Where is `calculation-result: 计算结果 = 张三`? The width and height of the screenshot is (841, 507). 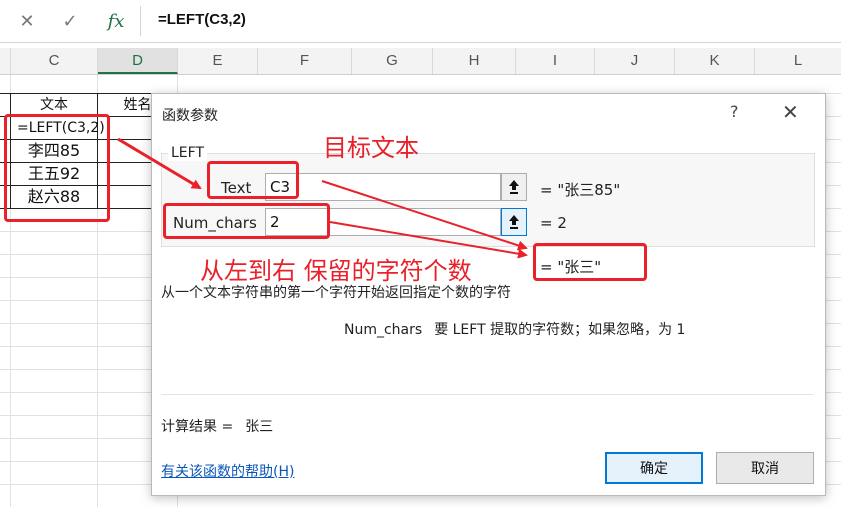
calculation-result: 计算结果 = 张三 is located at coordinates (217, 426).